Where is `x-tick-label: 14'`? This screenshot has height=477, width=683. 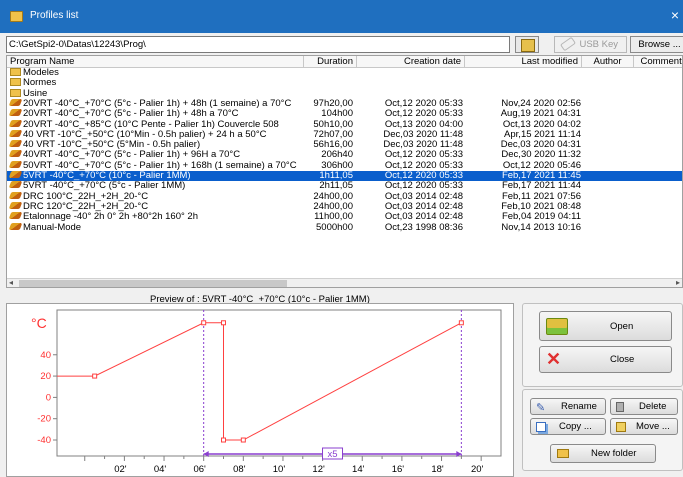 x-tick-label: 14' is located at coordinates (358, 469).